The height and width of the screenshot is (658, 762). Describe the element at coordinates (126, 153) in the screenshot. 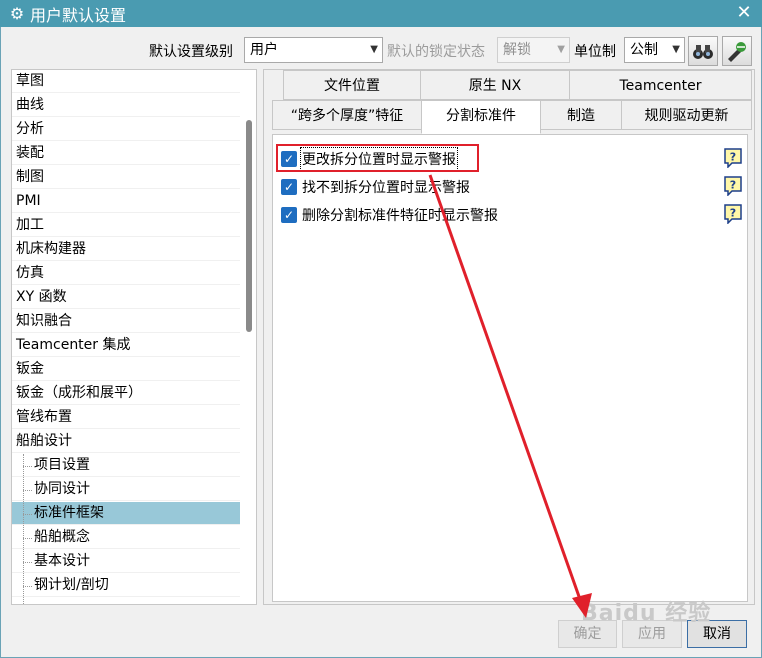

I see `tree-item: 装配` at that location.